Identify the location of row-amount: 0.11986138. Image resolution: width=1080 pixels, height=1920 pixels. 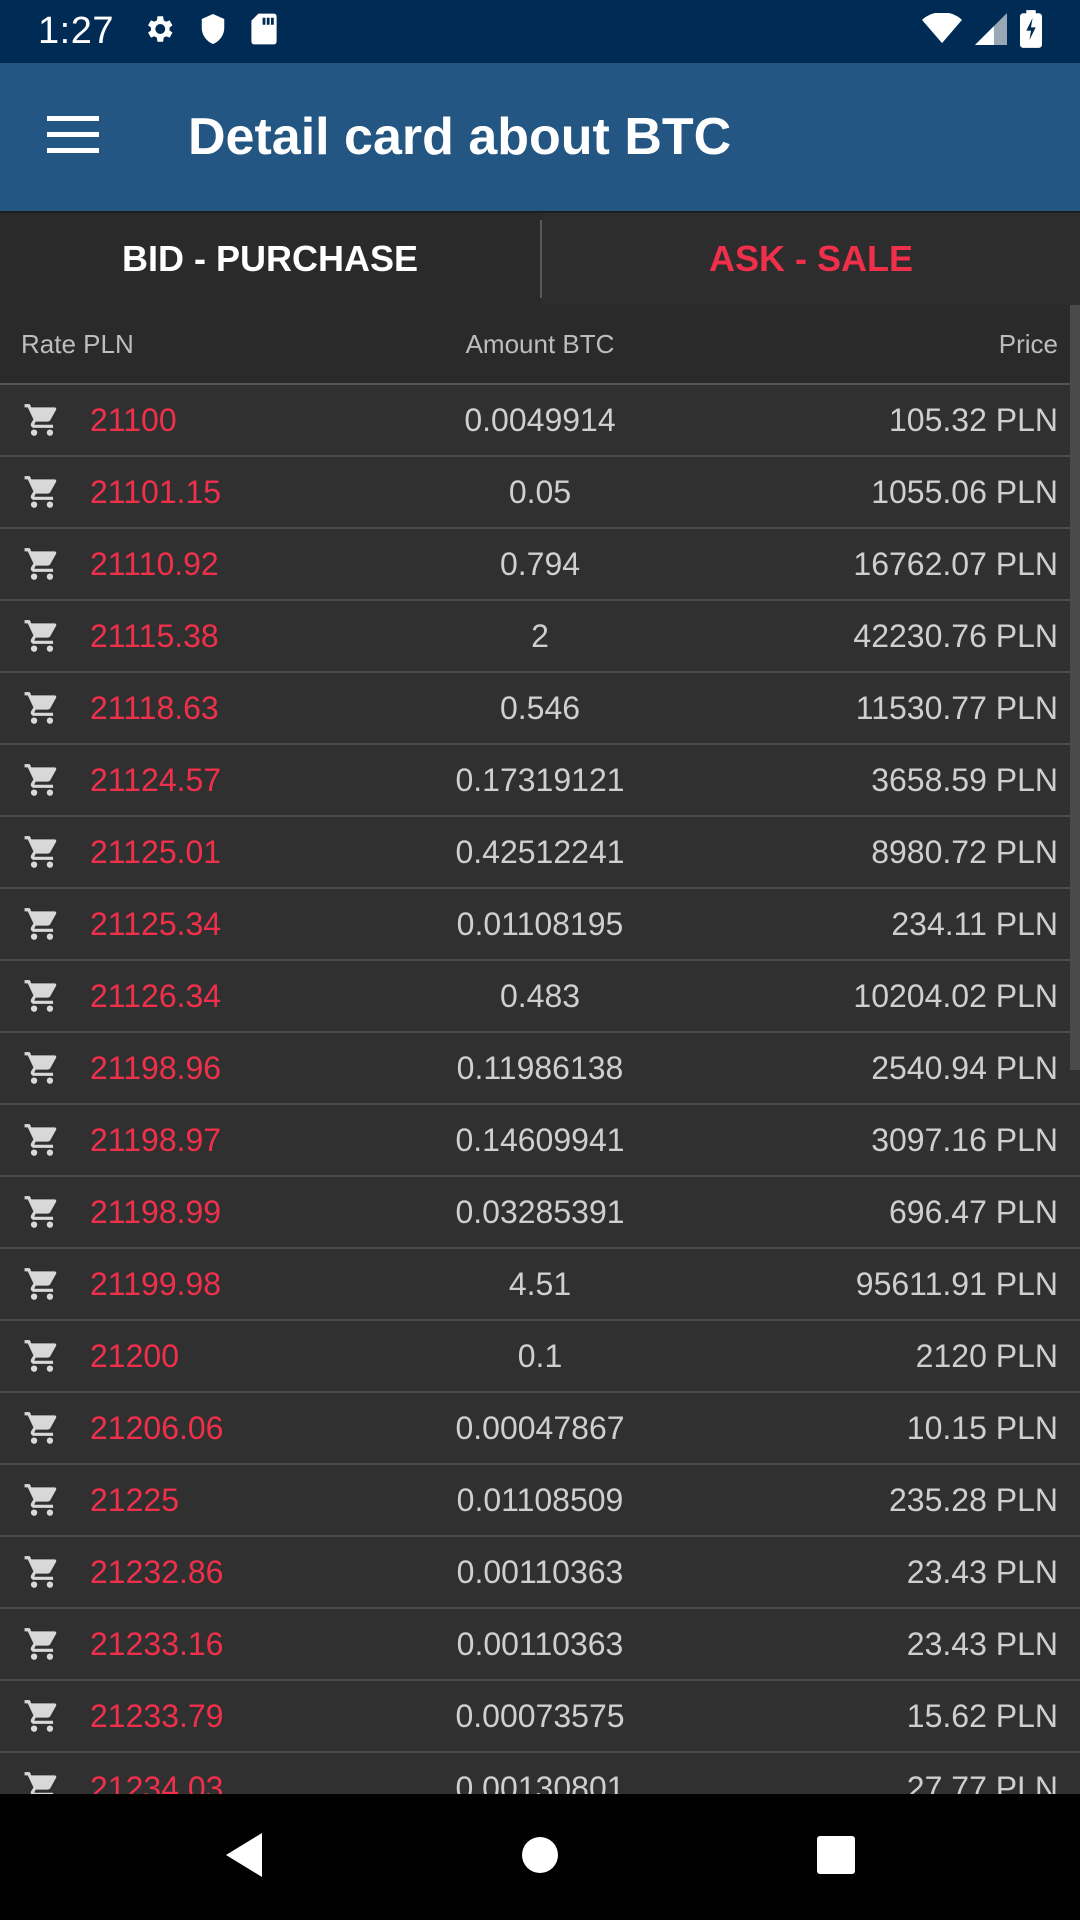
(540, 1067).